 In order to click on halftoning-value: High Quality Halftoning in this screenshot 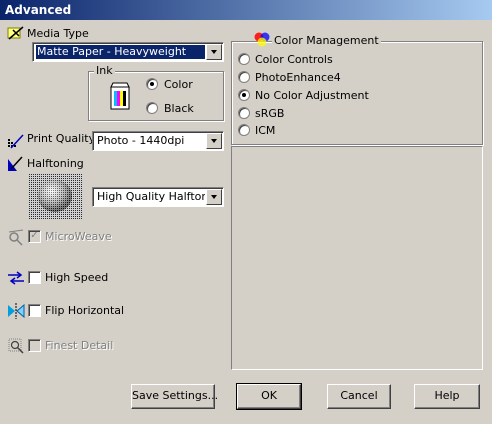, I will do `click(151, 196)`.